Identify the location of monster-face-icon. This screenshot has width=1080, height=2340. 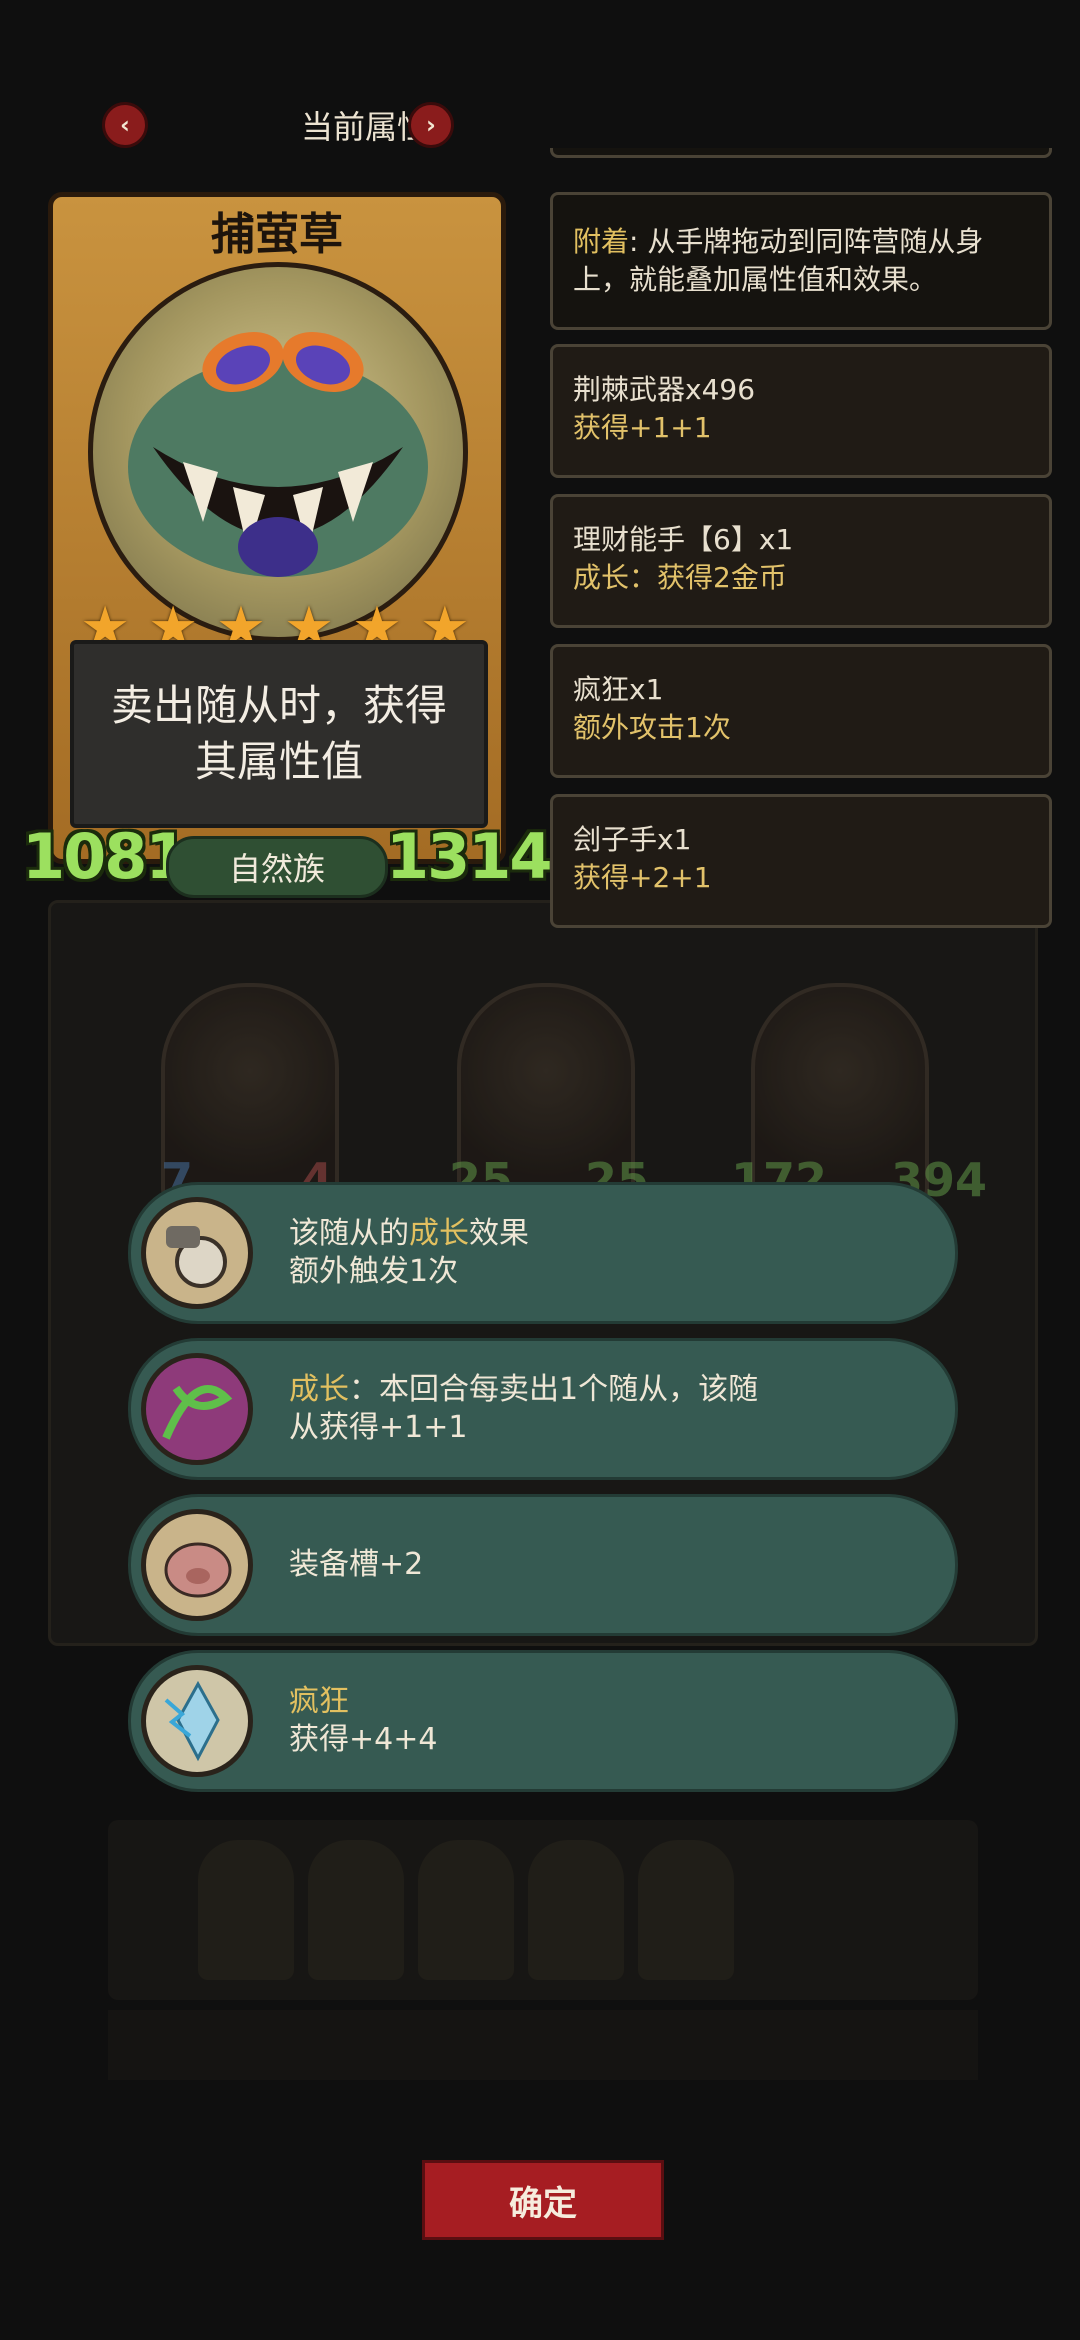
(278, 454).